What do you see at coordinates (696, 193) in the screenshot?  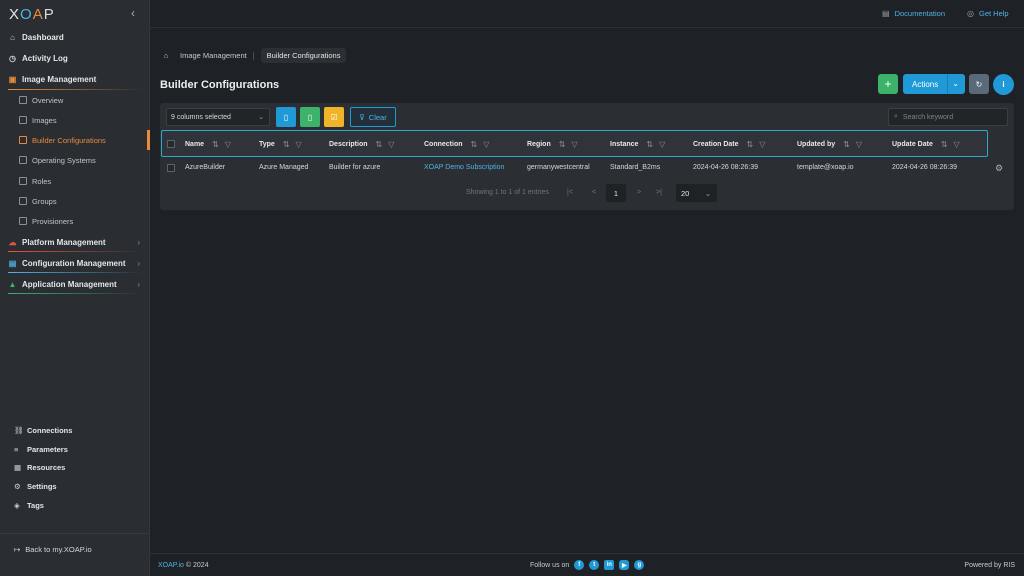 I see `page-size-select: 20 ⌄` at bounding box center [696, 193].